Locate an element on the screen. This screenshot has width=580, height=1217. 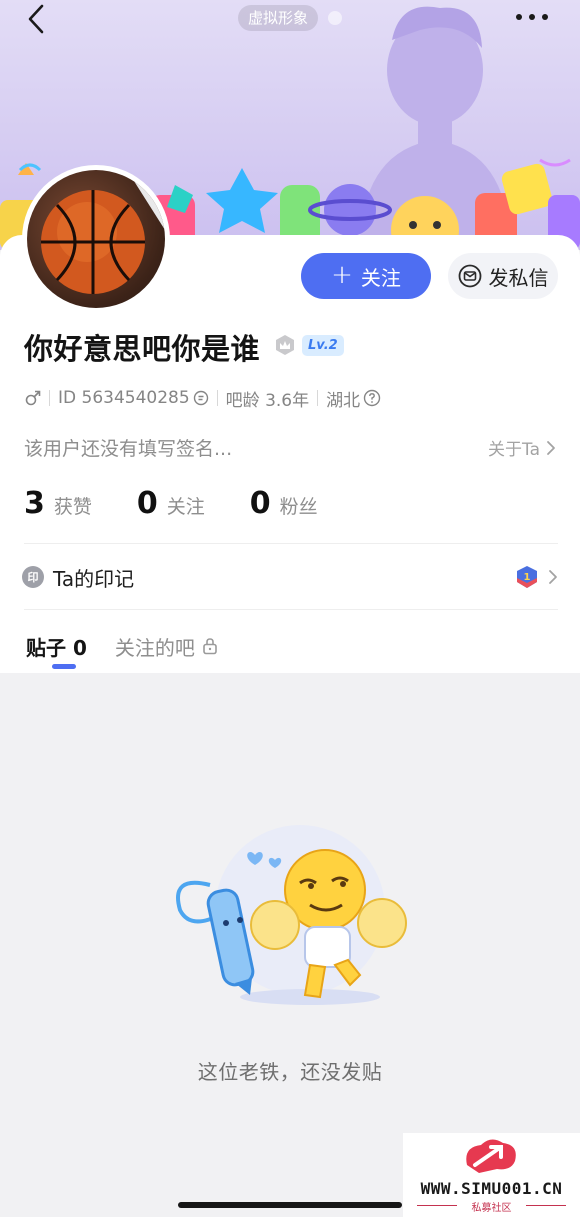
crown-icon is located at coordinates (285, 345).